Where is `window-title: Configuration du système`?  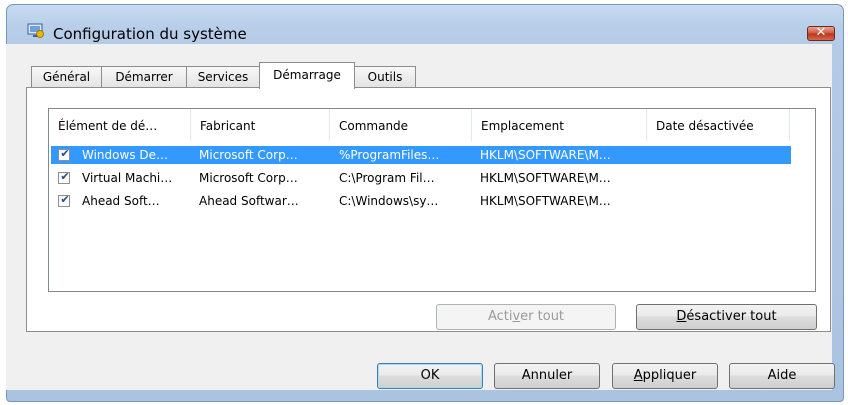
window-title: Configuration du système is located at coordinates (150, 34).